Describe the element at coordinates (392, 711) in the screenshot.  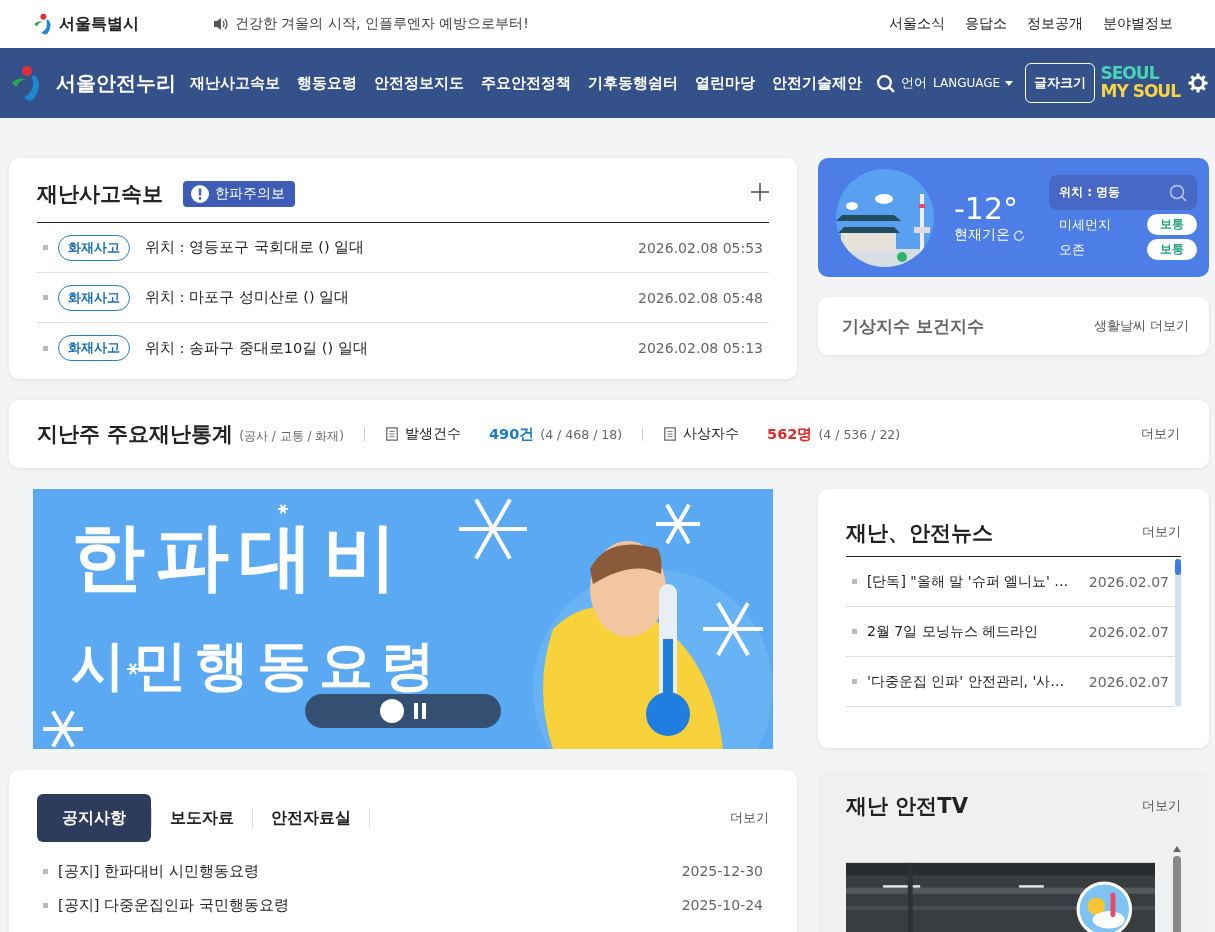
I see `slide-dot` at that location.